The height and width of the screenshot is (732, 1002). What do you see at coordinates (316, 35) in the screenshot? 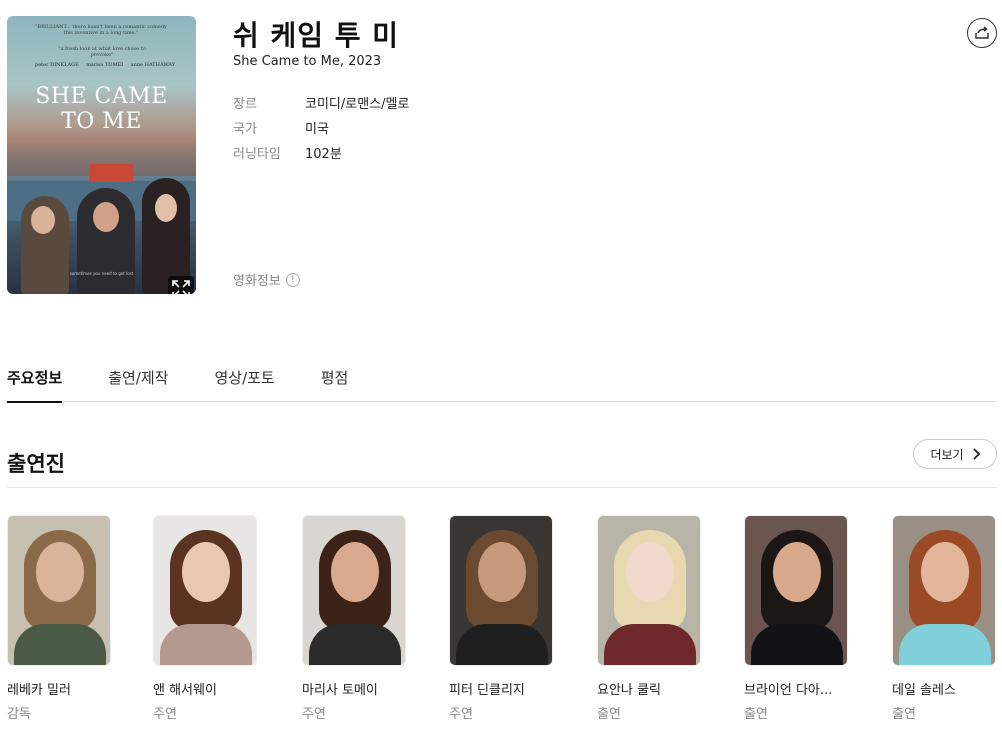
I see `movie-title: 쉬 케임 투 미` at bounding box center [316, 35].